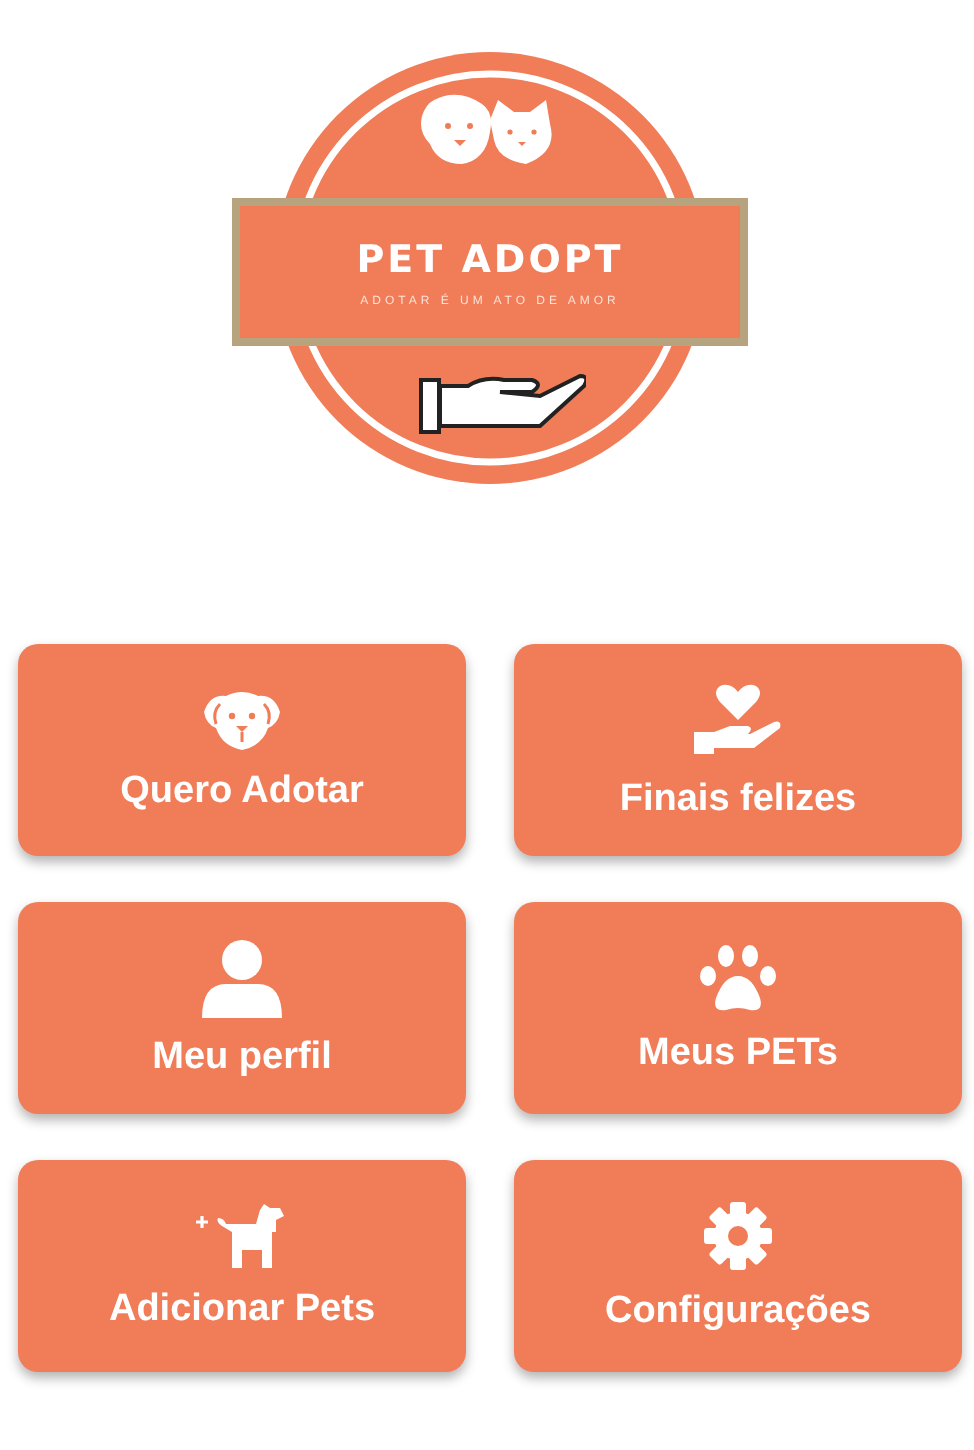  I want to click on dog-face-icon, so click(242, 719).